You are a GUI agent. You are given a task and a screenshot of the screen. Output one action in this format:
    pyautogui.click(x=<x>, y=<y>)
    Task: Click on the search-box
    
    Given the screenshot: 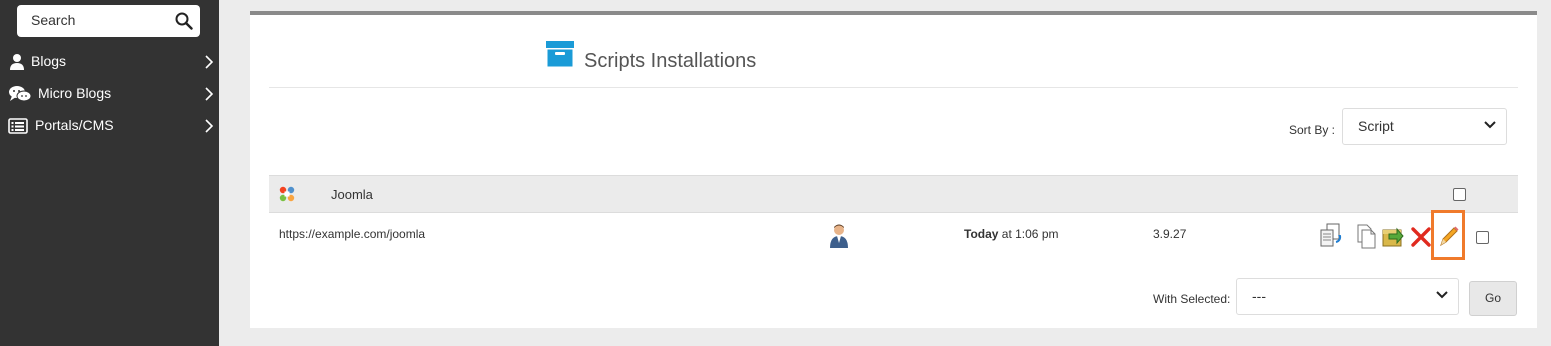 What is the action you would take?
    pyautogui.click(x=108, y=21)
    